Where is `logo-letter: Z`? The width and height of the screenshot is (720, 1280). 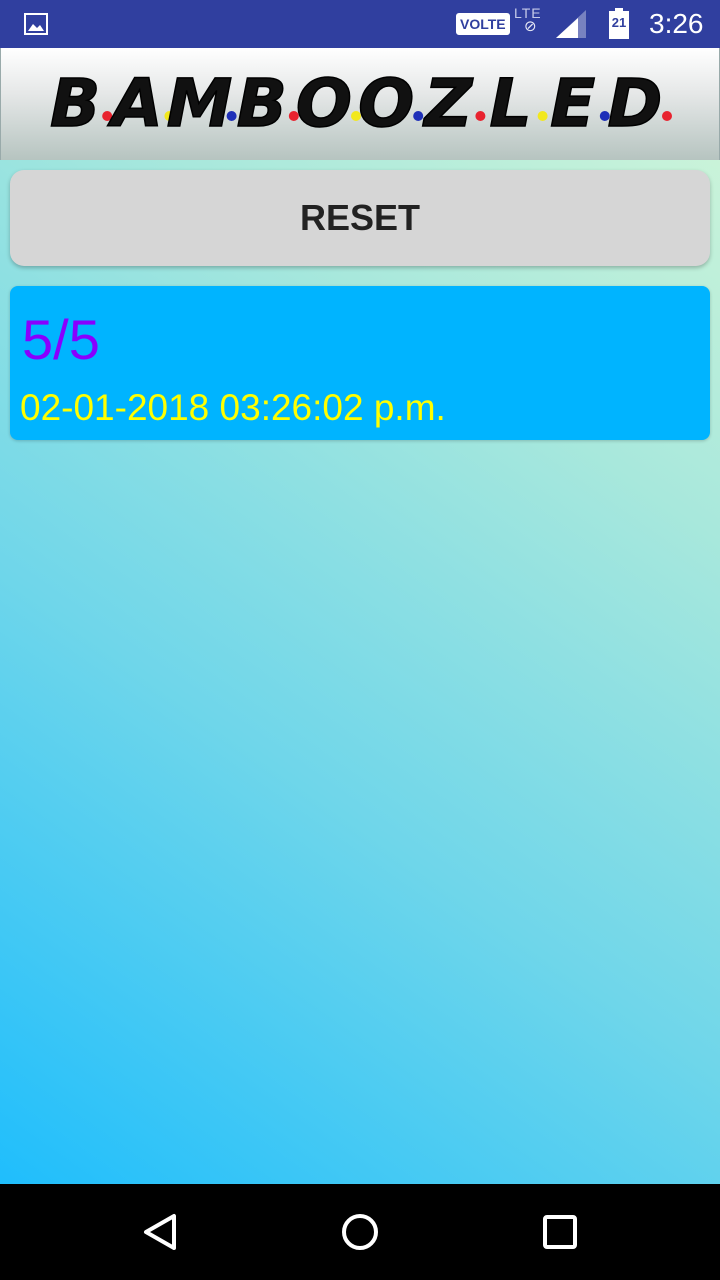
logo-letter: Z is located at coordinates (447, 103).